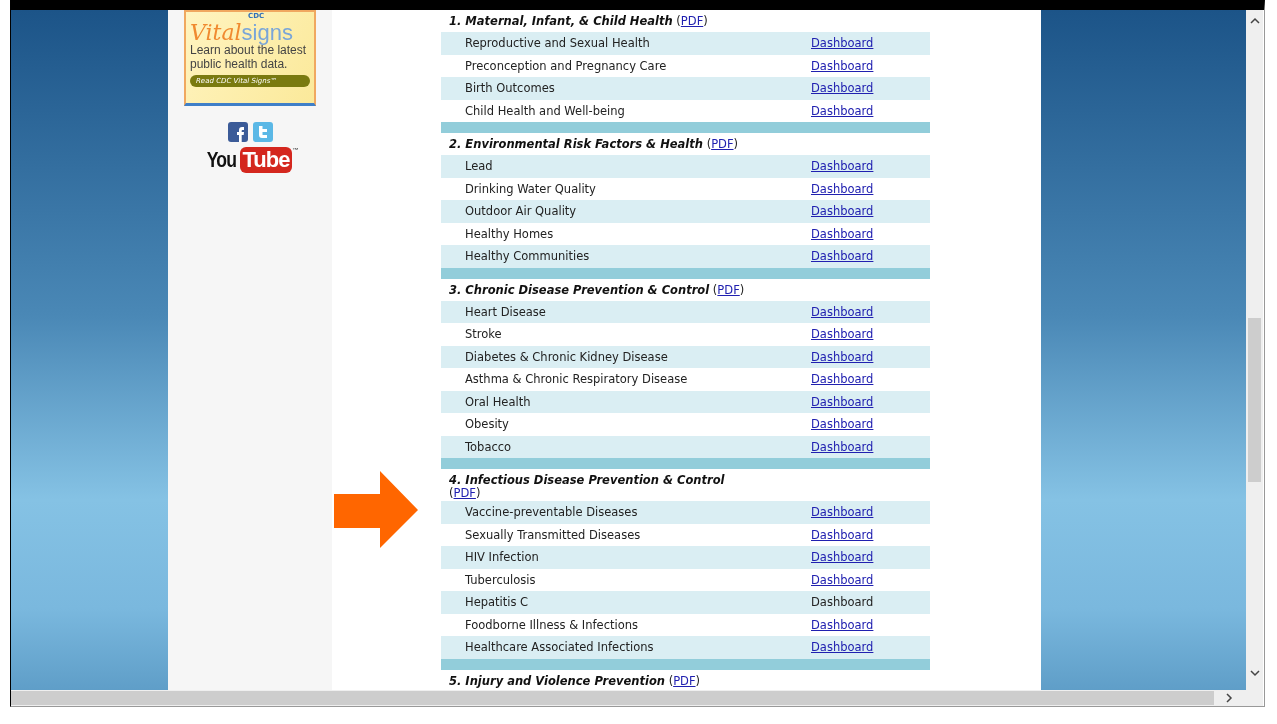 This screenshot has height=724, width=1277. I want to click on section-heading: 4. Infectious Disease Prevention & Control, so click(587, 480).